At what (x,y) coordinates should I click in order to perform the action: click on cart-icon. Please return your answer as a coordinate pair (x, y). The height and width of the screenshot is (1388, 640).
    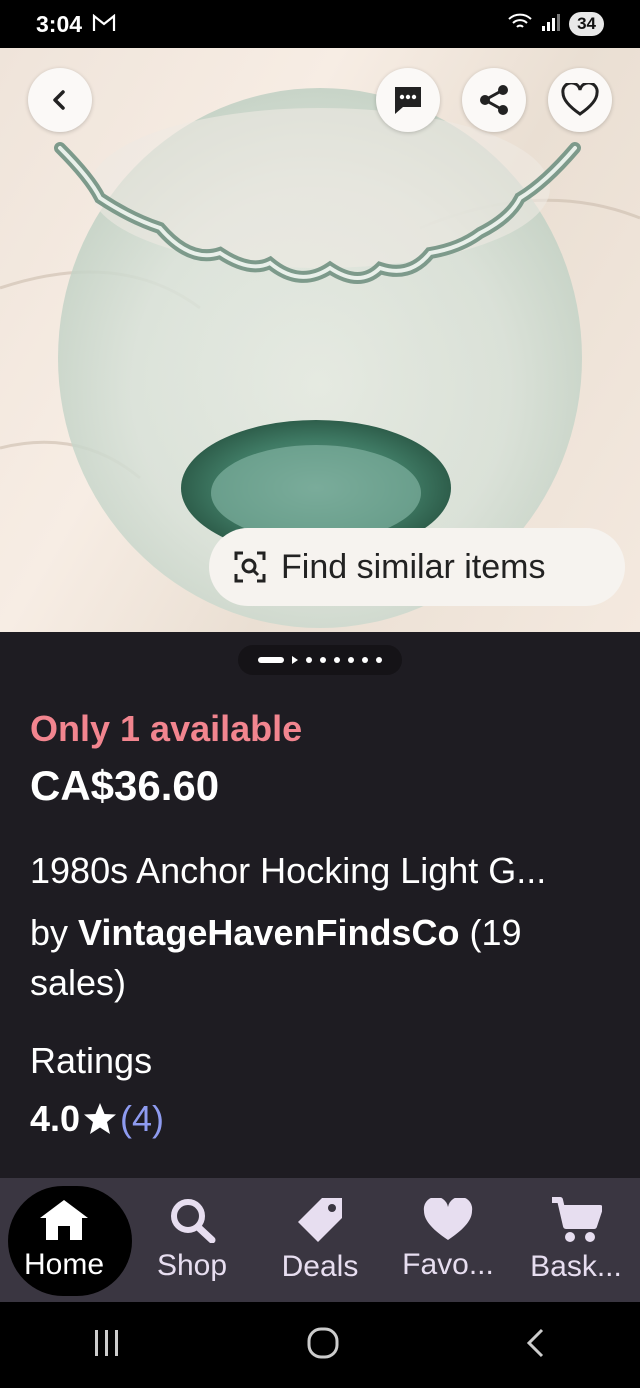
    Looking at the image, I should click on (577, 1219).